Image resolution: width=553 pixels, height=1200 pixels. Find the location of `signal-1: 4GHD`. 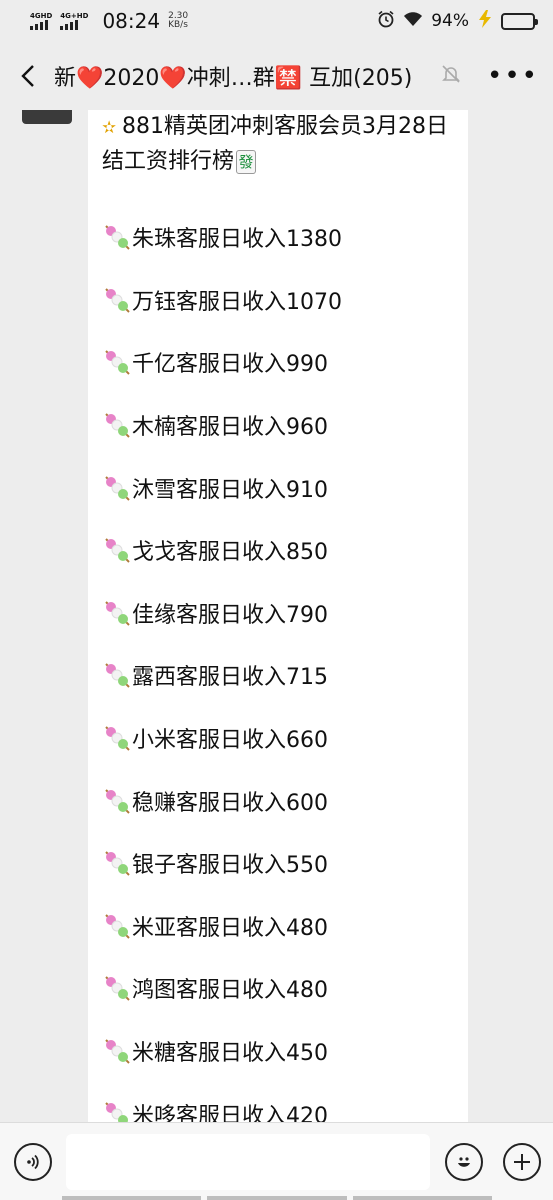

signal-1: 4GHD is located at coordinates (41, 21).